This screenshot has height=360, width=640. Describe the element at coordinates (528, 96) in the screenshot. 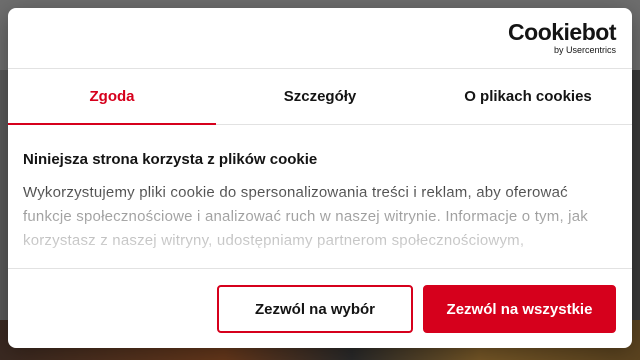

I see `tab-about-cookies: O plikach cookies` at that location.